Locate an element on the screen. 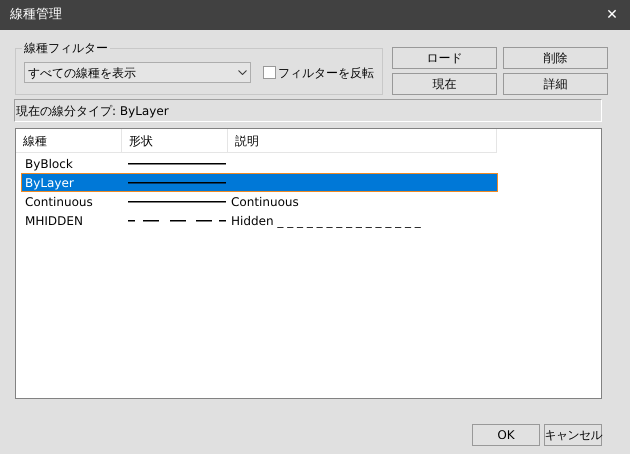 The image size is (630, 454). close-button: ✕ is located at coordinates (612, 15).